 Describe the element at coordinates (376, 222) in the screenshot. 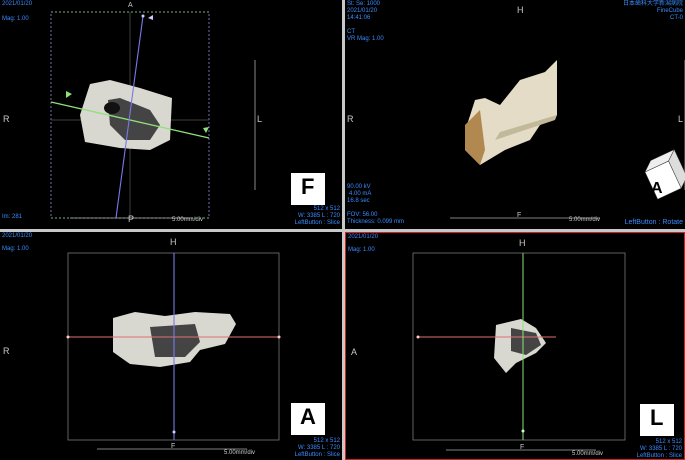

I see `thickness-label: Thickness: 0.099 mm` at that location.